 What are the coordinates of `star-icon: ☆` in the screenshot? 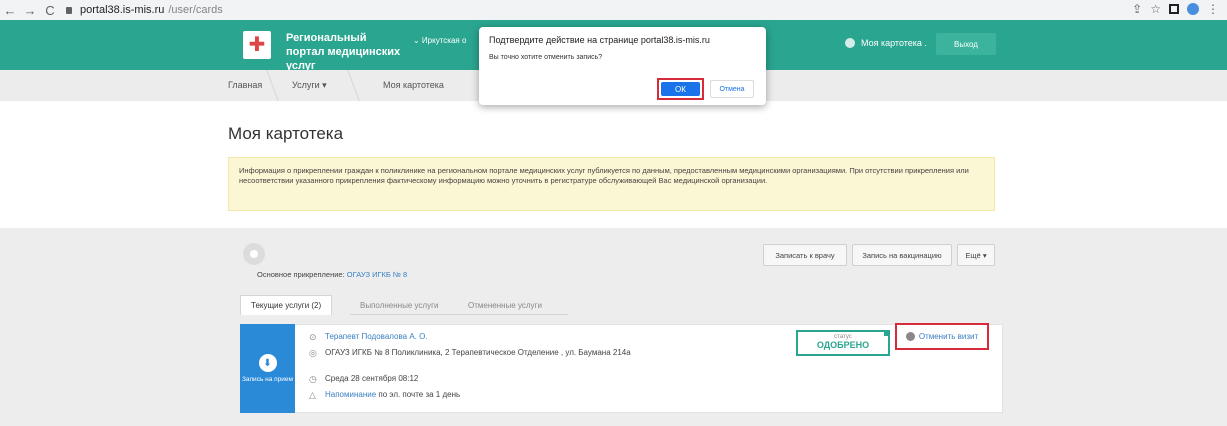 It's located at (1155, 9).